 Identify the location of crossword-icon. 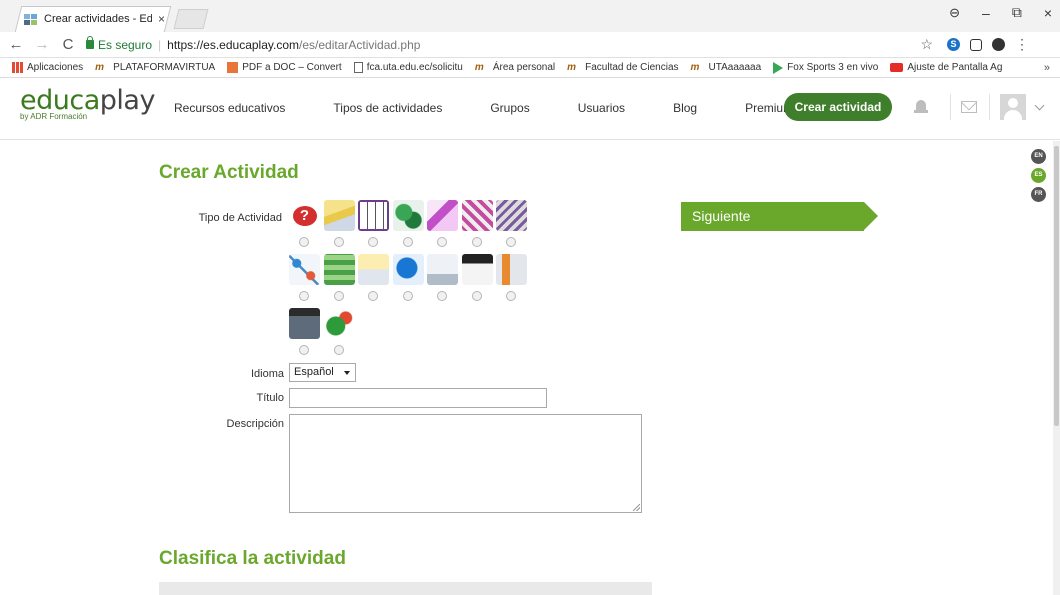
(373, 215).